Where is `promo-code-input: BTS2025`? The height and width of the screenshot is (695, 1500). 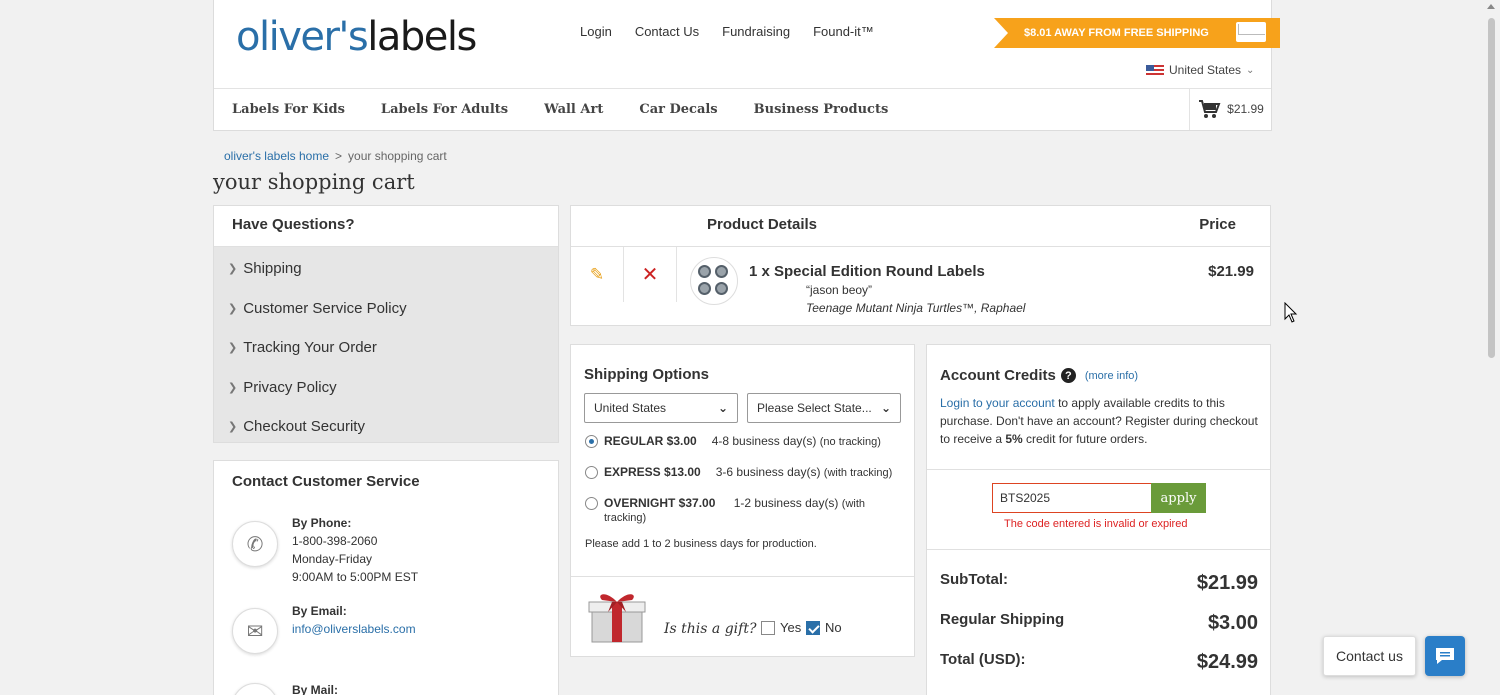 promo-code-input: BTS2025 is located at coordinates (1072, 498).